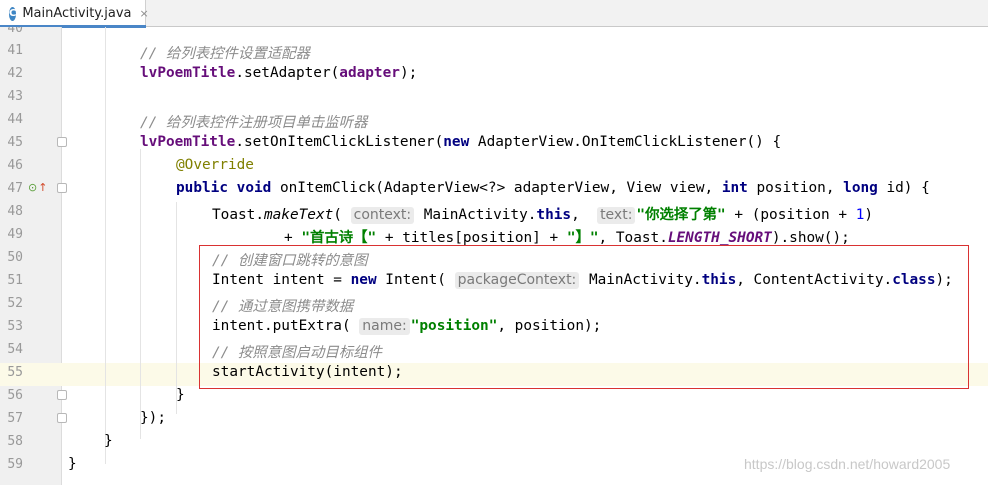 The image size is (988, 485). Describe the element at coordinates (238, 215) in the screenshot. I see `code-token: Toast.` at that location.